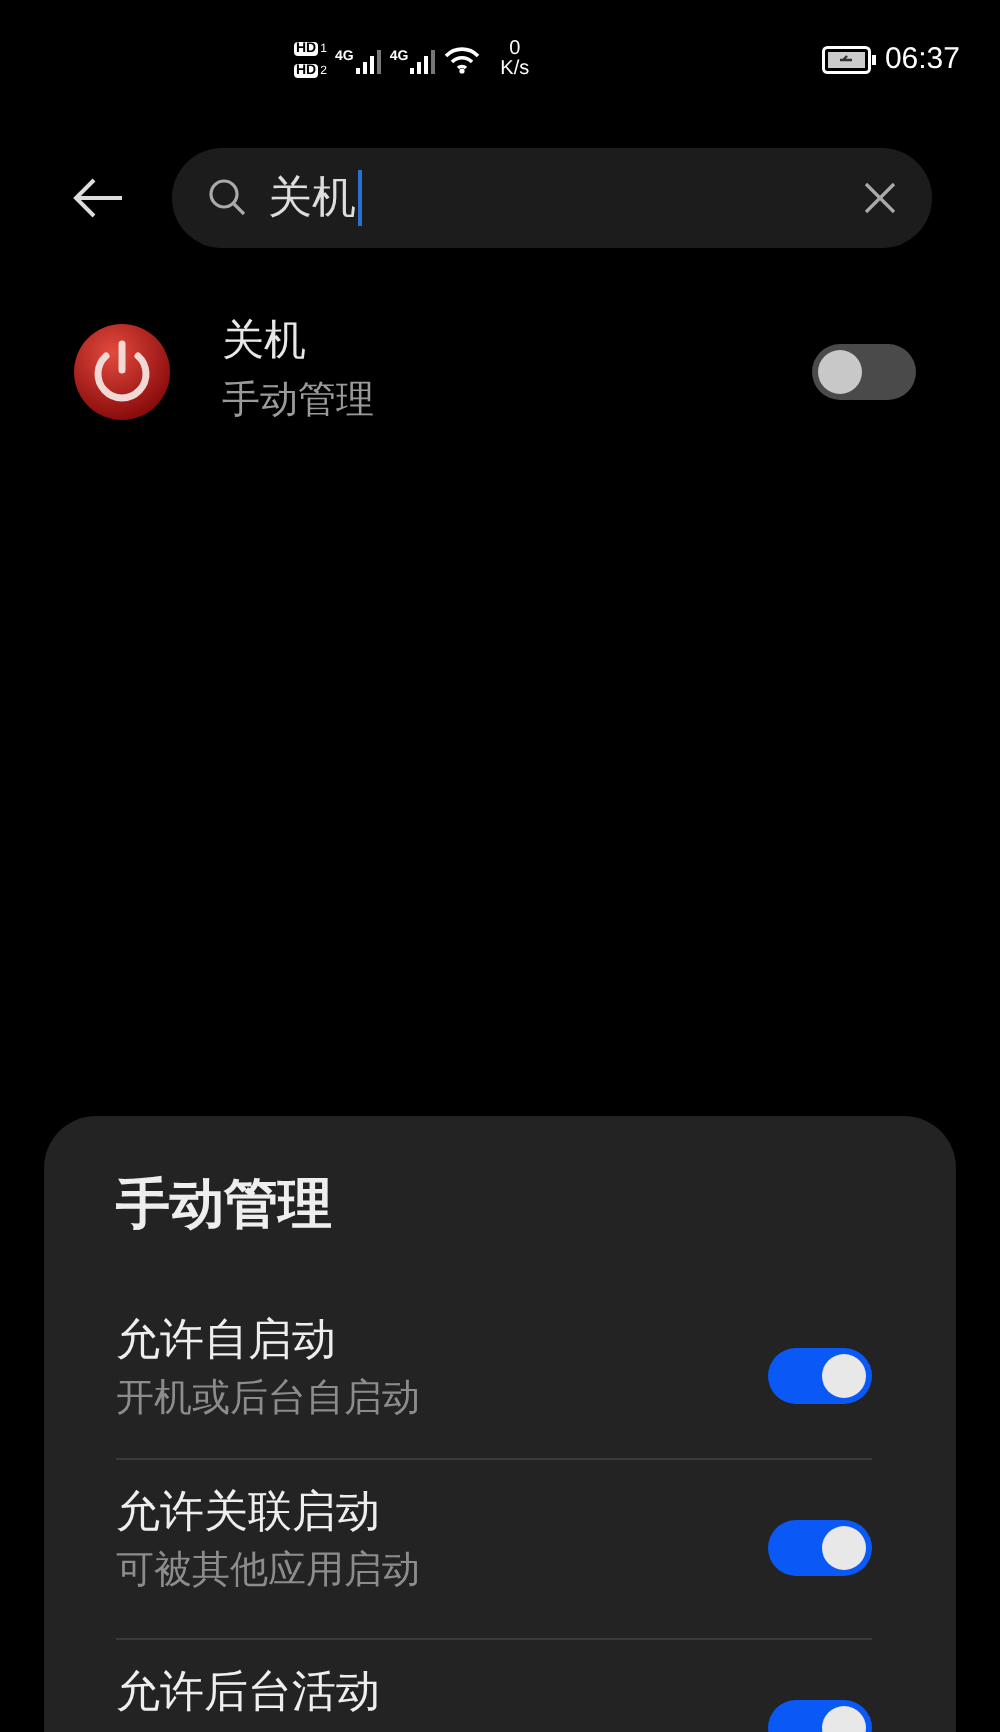  Describe the element at coordinates (880, 198) in the screenshot. I see `clear-icon` at that location.